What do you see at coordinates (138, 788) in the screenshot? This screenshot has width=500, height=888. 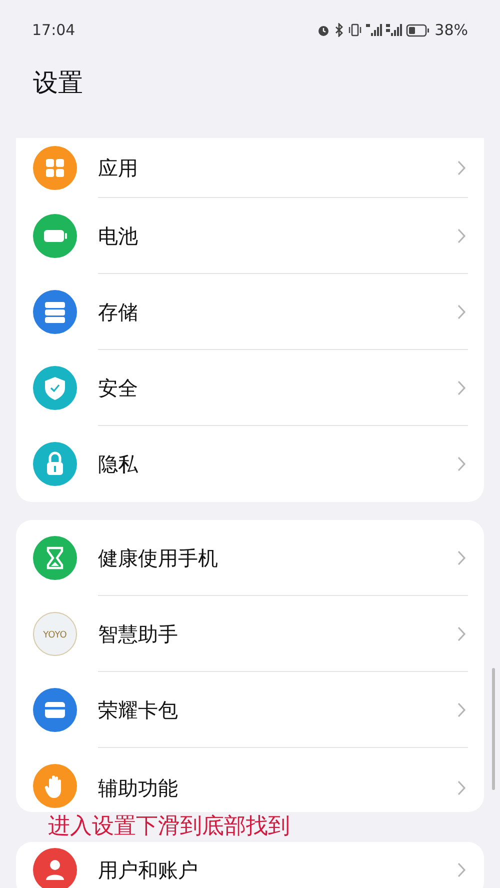 I see `settings-label: 辅助功能` at bounding box center [138, 788].